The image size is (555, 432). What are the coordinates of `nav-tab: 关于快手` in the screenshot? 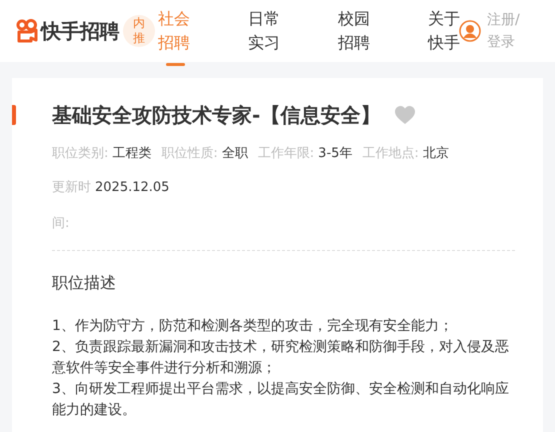 It's located at (450, 31).